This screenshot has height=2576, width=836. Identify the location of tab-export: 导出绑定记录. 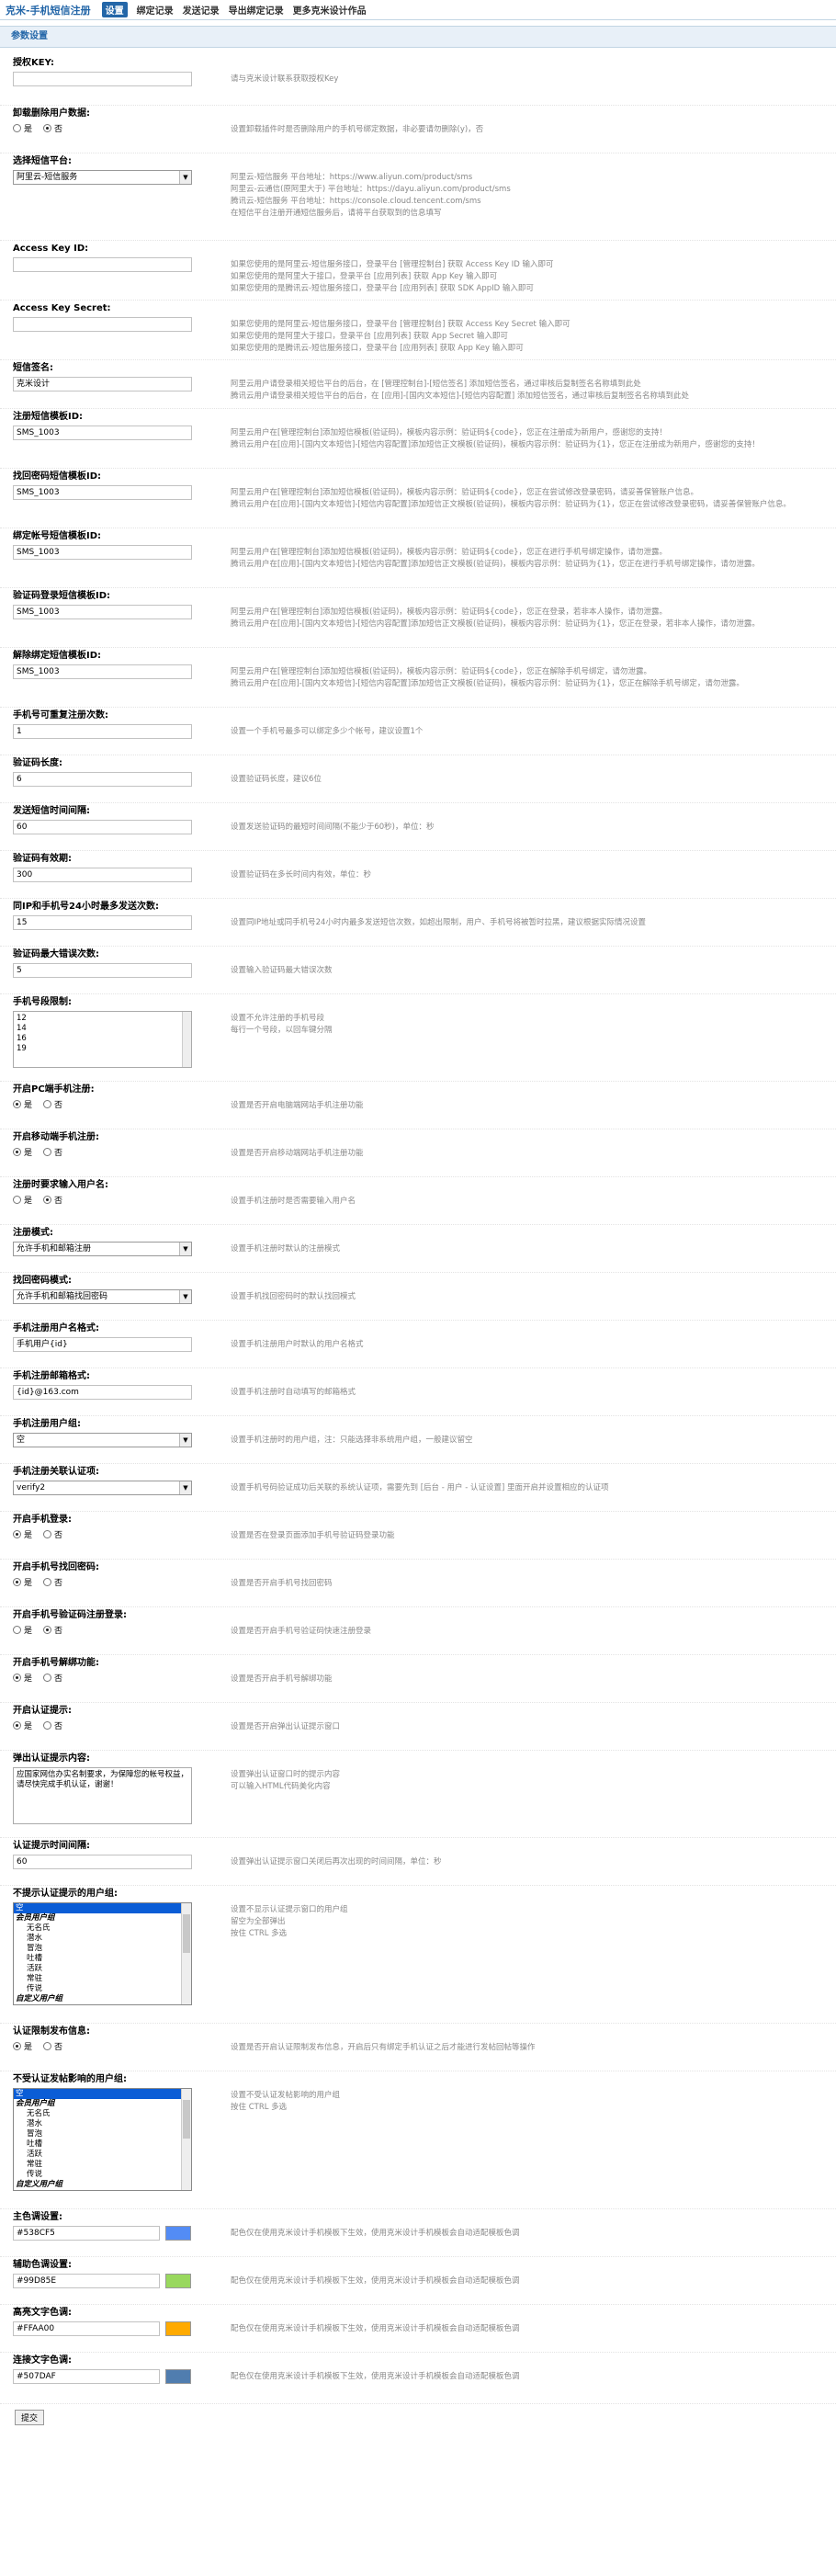
(256, 10).